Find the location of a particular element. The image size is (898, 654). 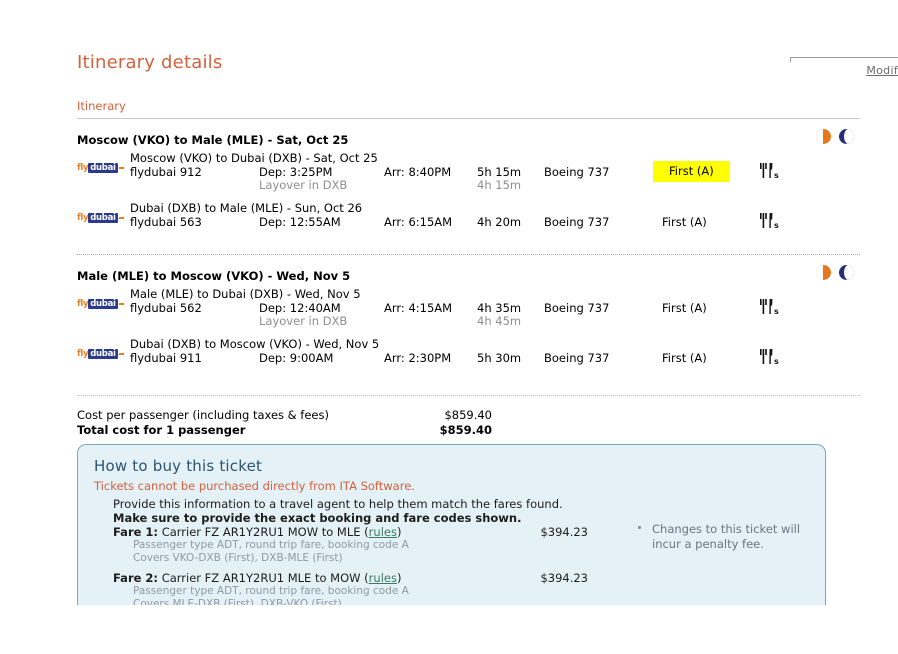

leg-flight-number: flydubai 563 is located at coordinates (166, 222).